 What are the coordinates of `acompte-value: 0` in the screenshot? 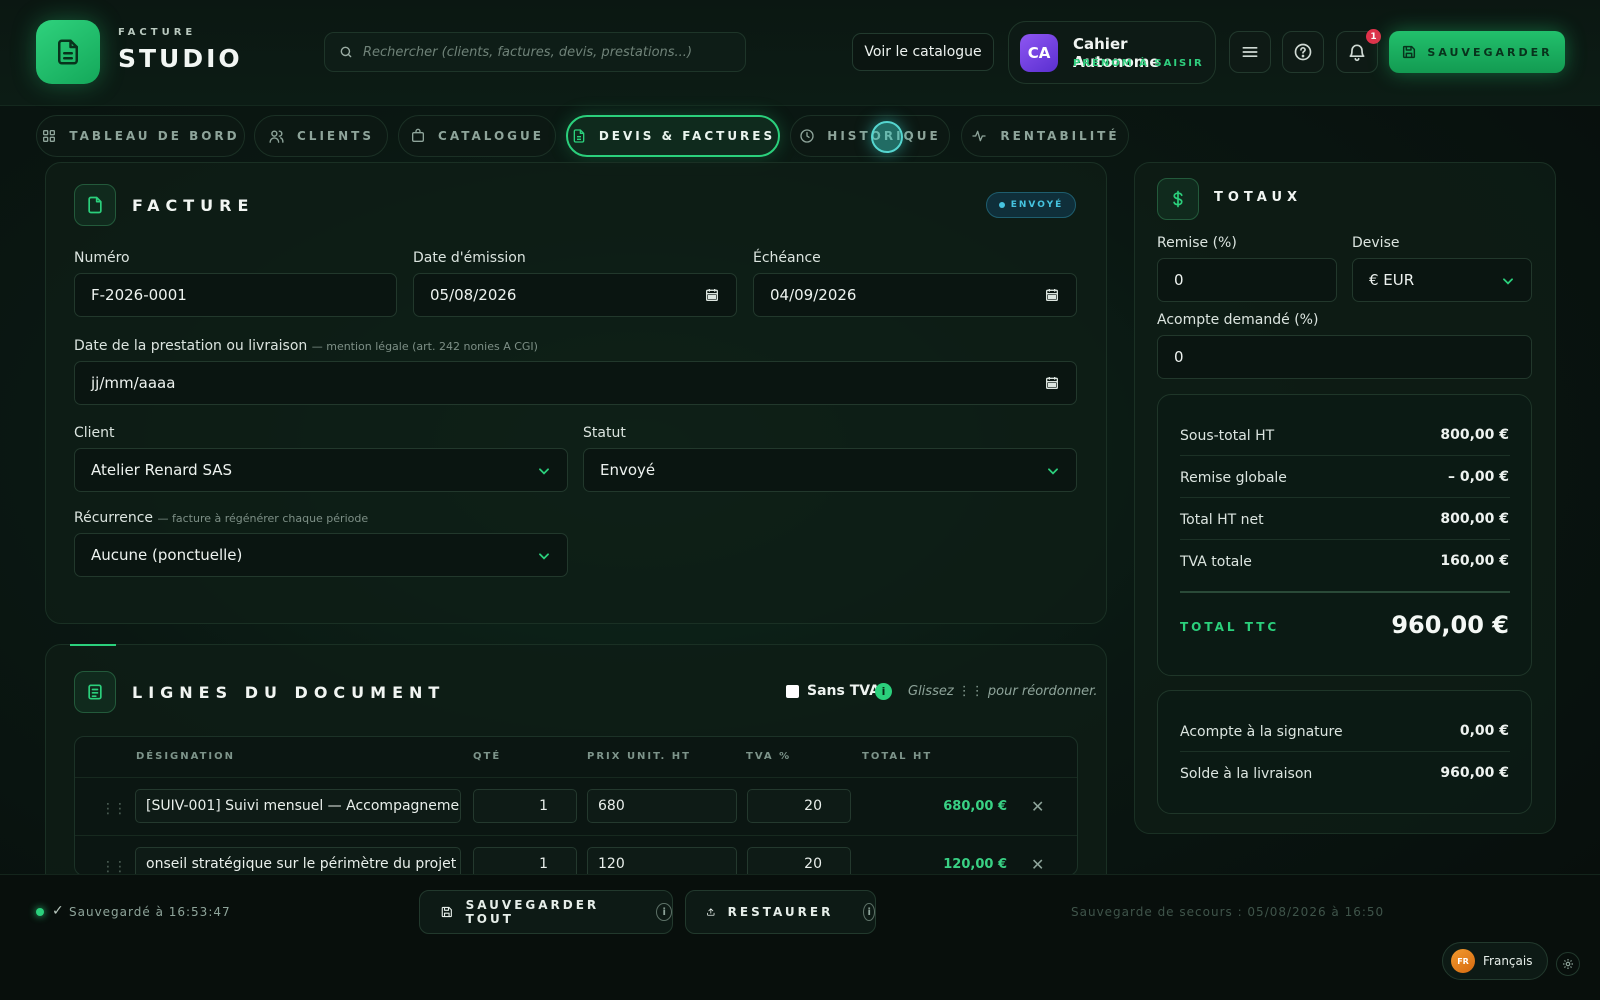 It's located at (1179, 357).